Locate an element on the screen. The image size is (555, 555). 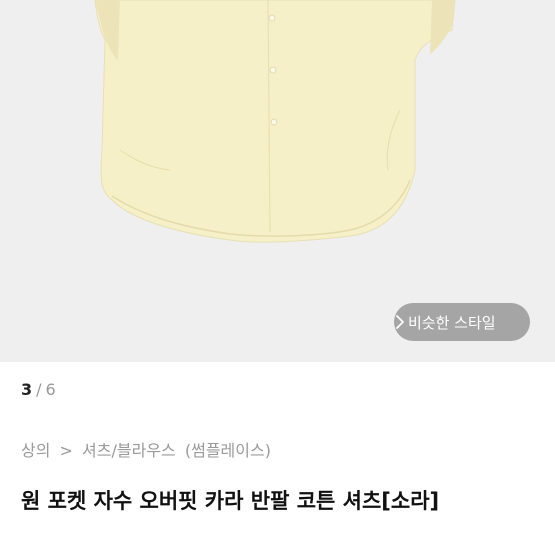
total-image-count: 6 is located at coordinates (50, 389).